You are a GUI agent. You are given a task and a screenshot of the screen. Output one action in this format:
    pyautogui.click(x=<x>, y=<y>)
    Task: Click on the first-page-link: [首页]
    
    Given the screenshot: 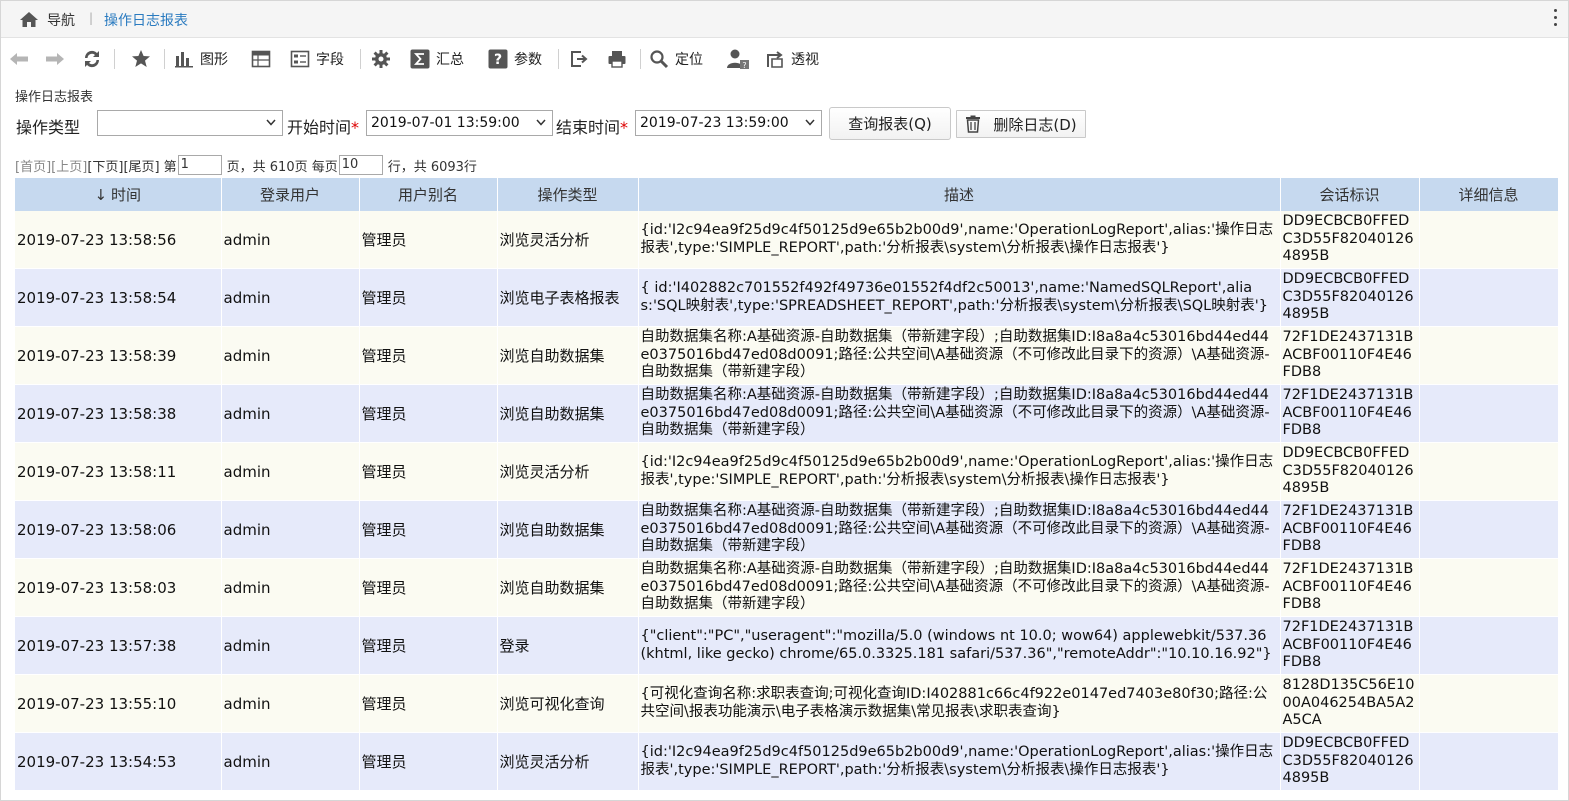 What is the action you would take?
    pyautogui.click(x=33, y=165)
    